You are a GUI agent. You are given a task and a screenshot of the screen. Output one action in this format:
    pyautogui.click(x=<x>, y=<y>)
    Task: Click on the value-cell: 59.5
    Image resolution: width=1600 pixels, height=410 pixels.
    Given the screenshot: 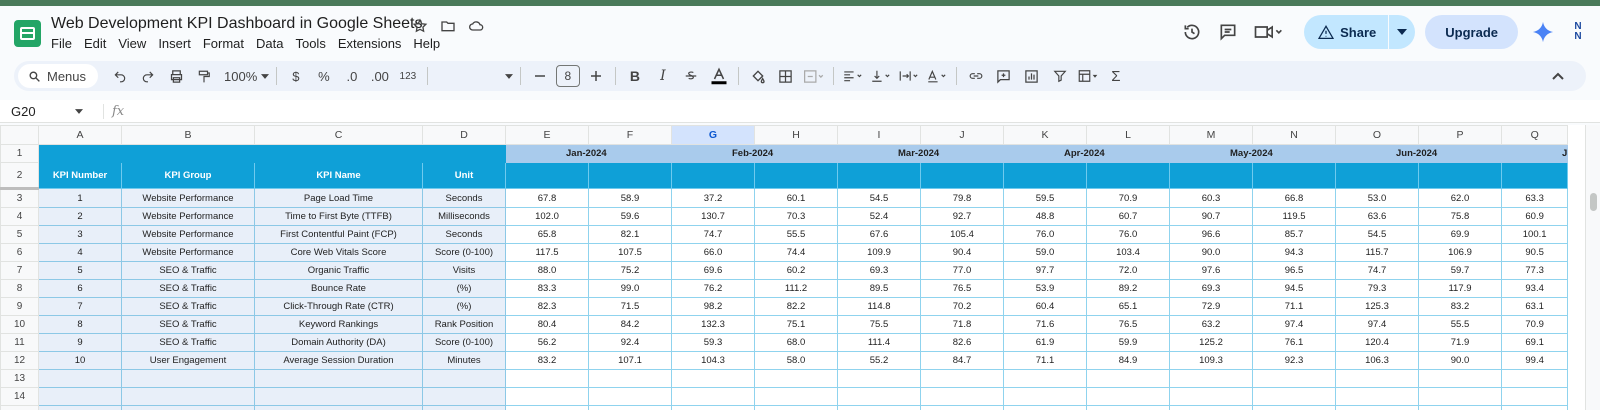 What is the action you would take?
    pyautogui.click(x=1045, y=198)
    